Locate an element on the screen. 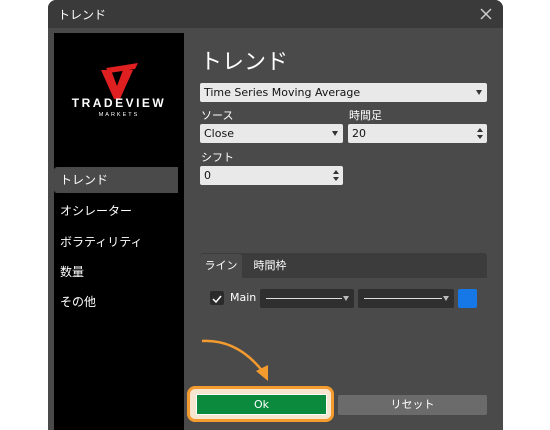  sidebar-item-label: オシレーター is located at coordinates (96, 211).